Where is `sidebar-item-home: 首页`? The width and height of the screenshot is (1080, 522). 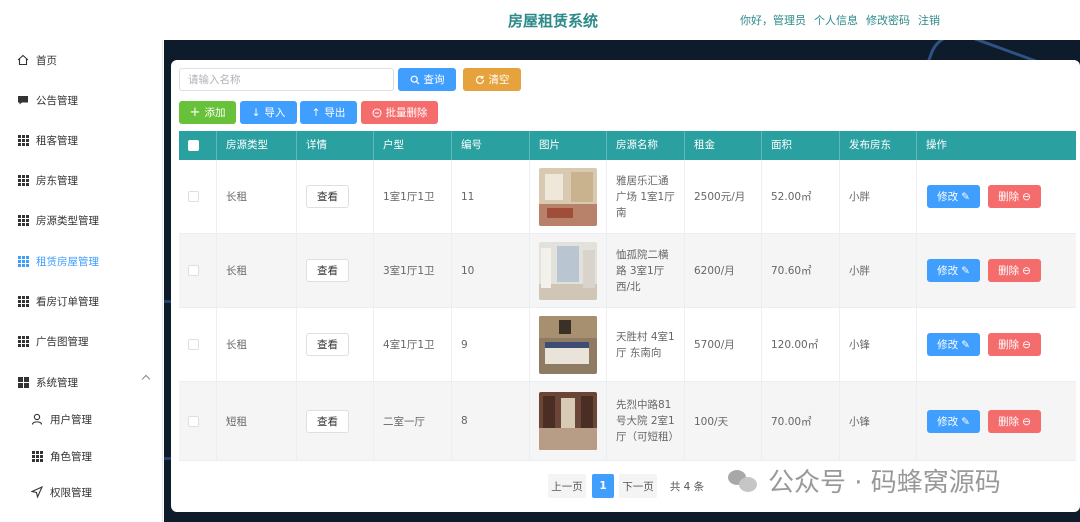 sidebar-item-home: 首页 is located at coordinates (81, 60).